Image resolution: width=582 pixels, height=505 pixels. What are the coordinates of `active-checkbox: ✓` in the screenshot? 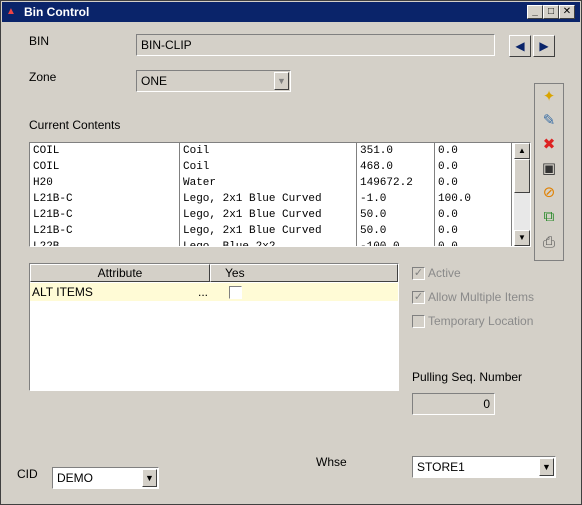 It's located at (418, 273).